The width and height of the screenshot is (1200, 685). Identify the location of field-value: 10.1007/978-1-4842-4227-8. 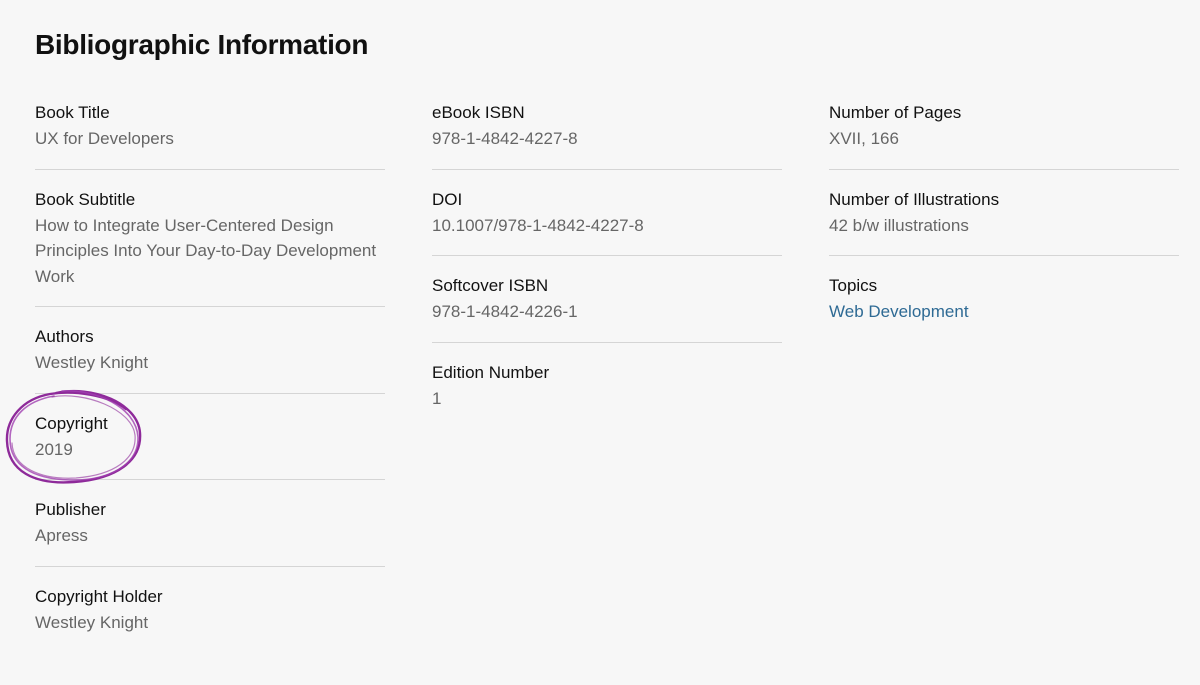
(538, 225).